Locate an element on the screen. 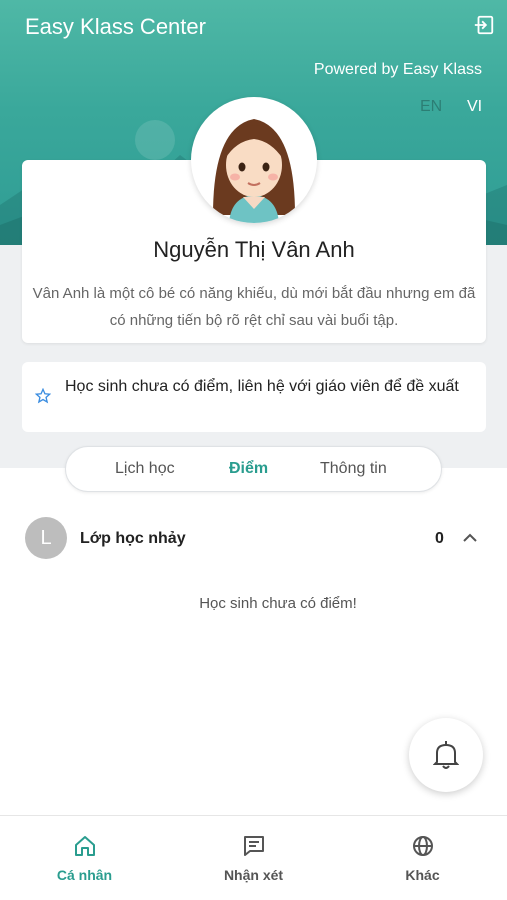  nav-comments-label: Nhận xét is located at coordinates (253, 875).